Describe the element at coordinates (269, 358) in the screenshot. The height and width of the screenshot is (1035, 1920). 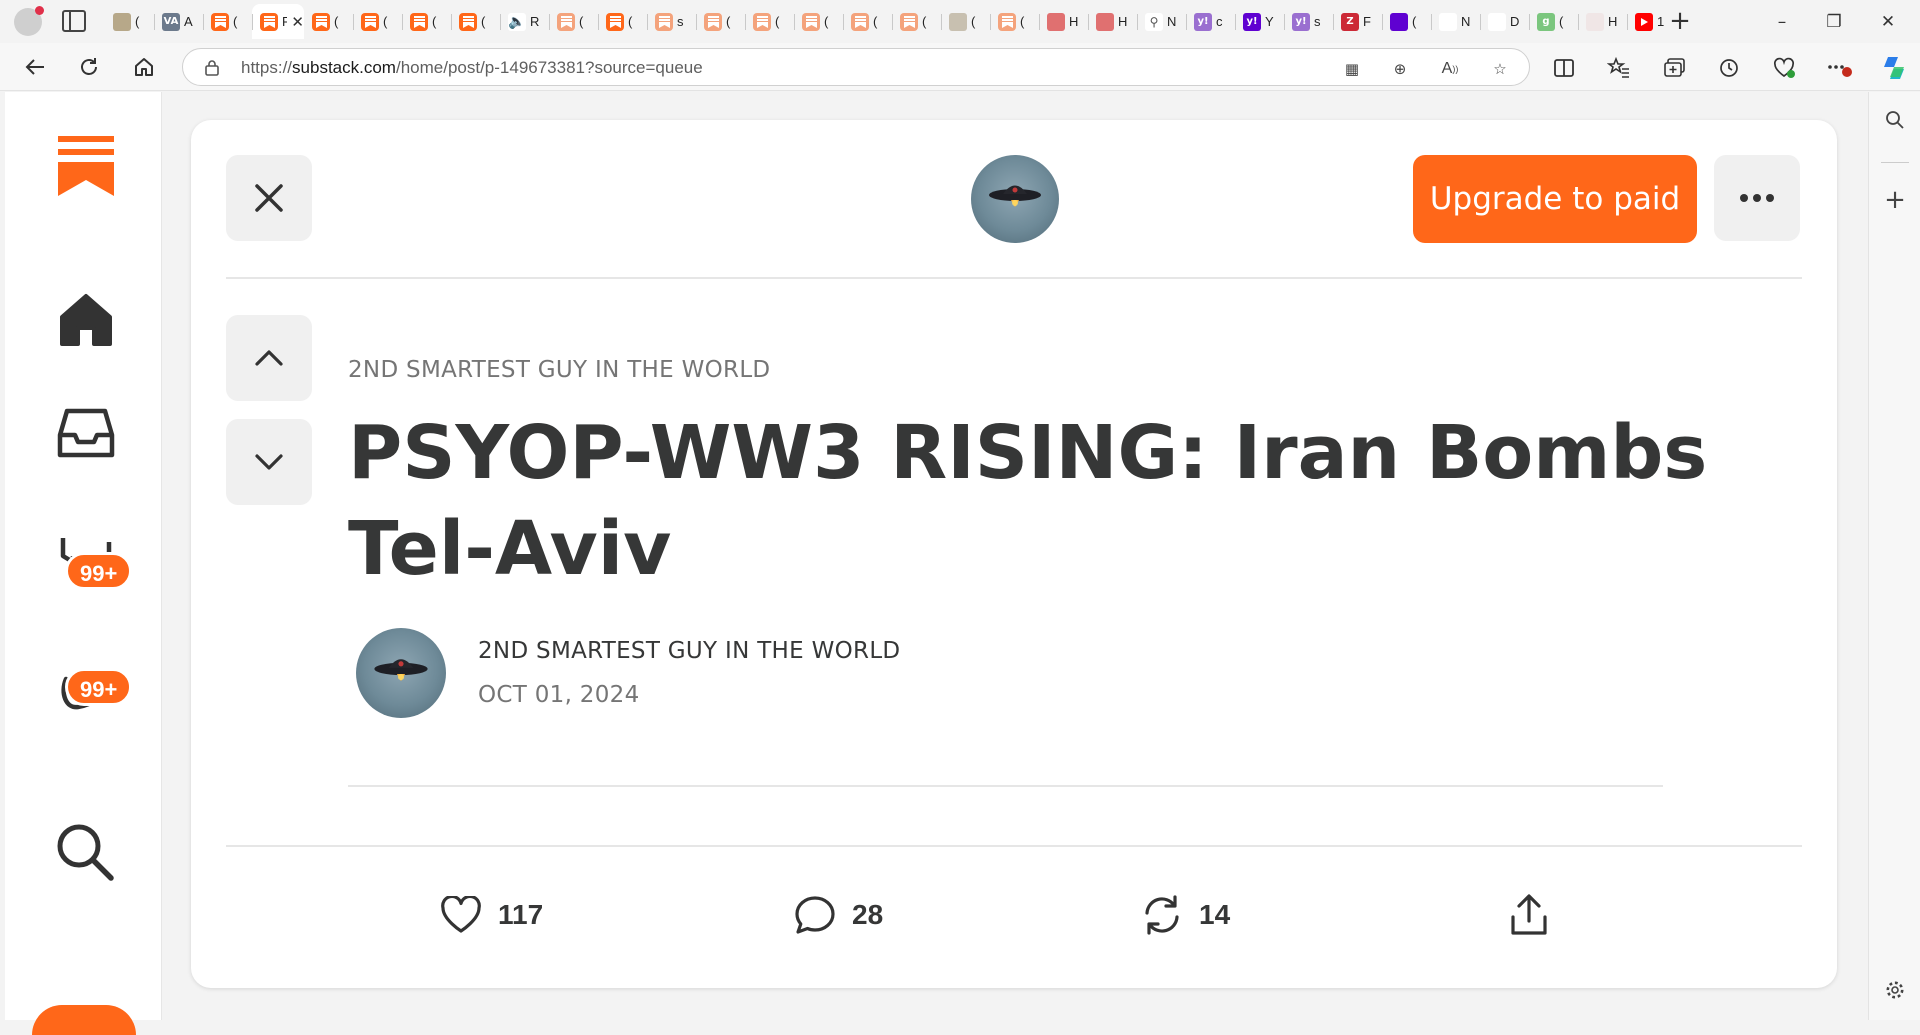
I see `previous-post-button` at that location.